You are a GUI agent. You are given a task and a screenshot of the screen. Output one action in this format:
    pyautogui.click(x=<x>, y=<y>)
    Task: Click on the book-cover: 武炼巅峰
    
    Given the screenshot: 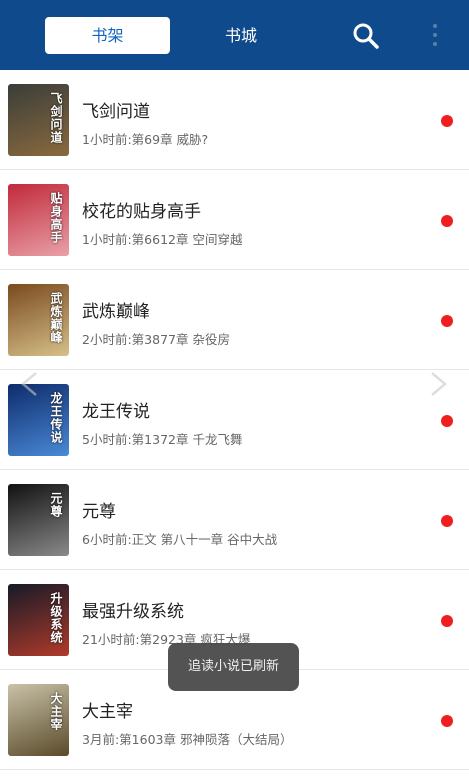 What is the action you would take?
    pyautogui.click(x=38, y=320)
    